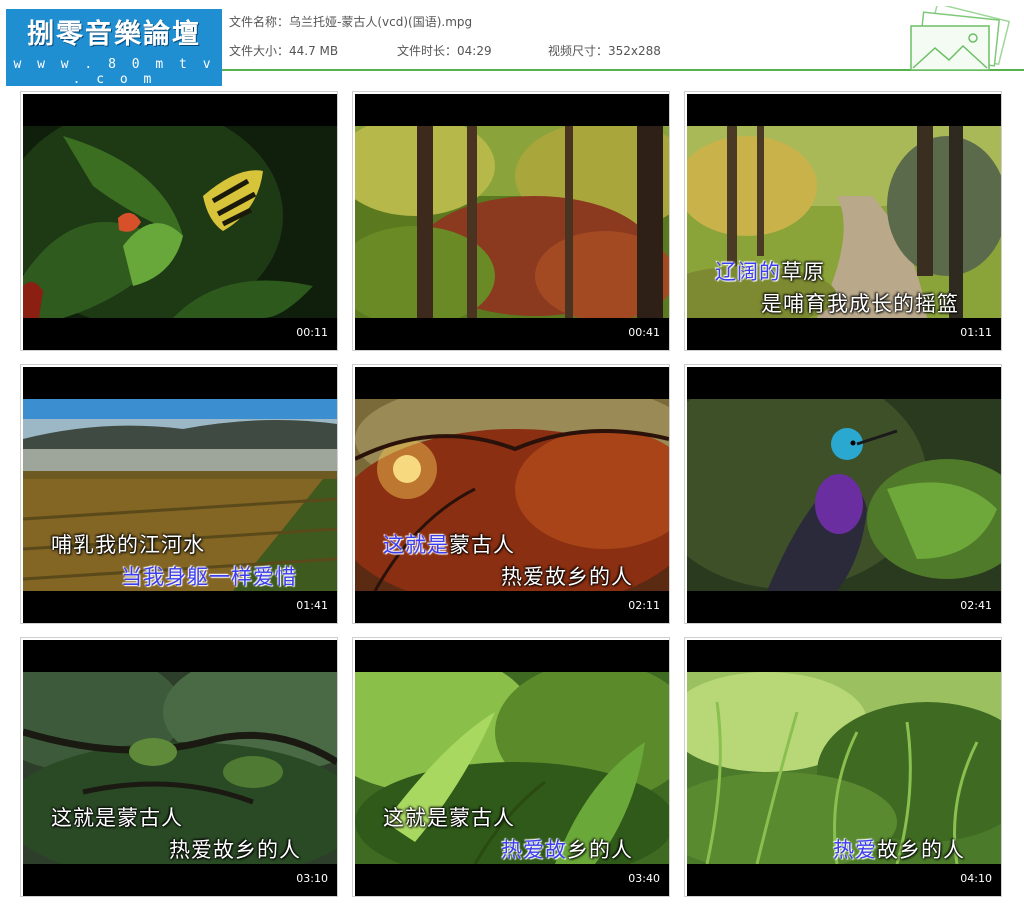  I want to click on photo-stack-icon, so click(960, 38).